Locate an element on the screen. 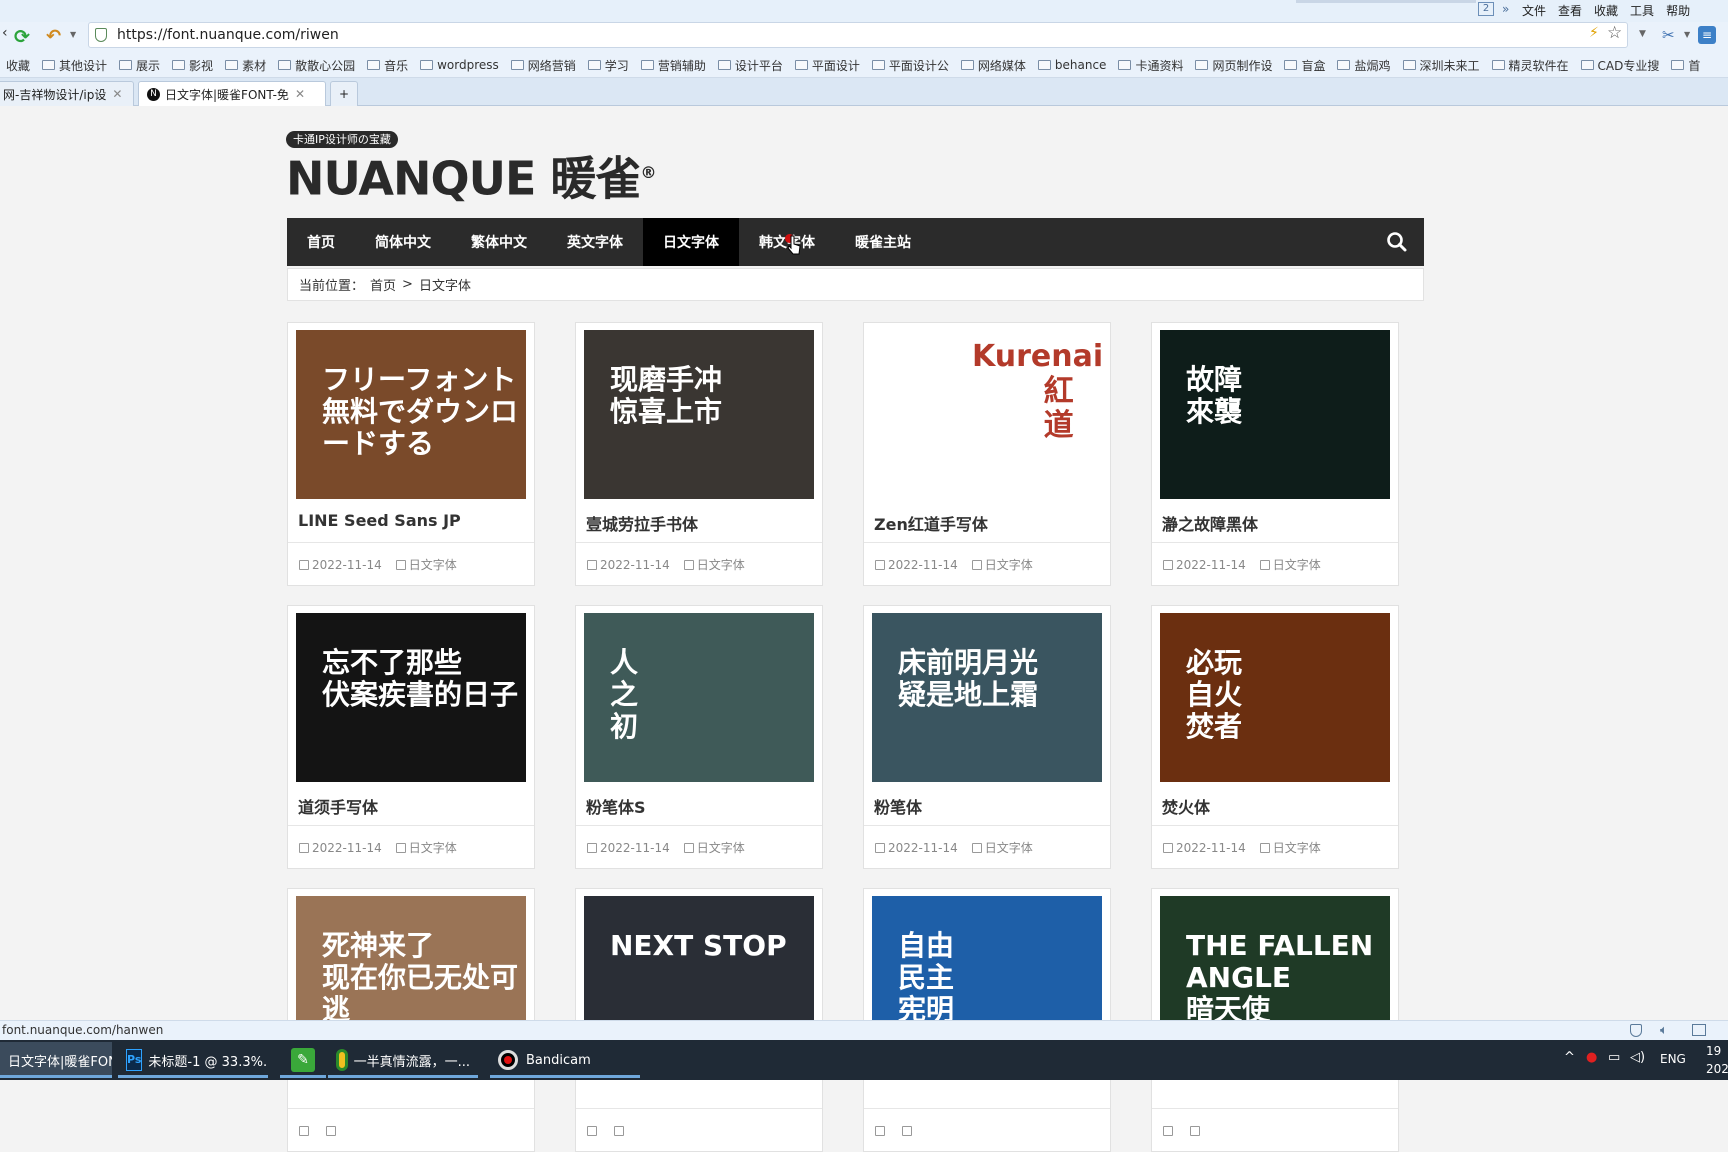 This screenshot has height=1152, width=1728. nav-item-6: 暖雀主站 is located at coordinates (883, 242).